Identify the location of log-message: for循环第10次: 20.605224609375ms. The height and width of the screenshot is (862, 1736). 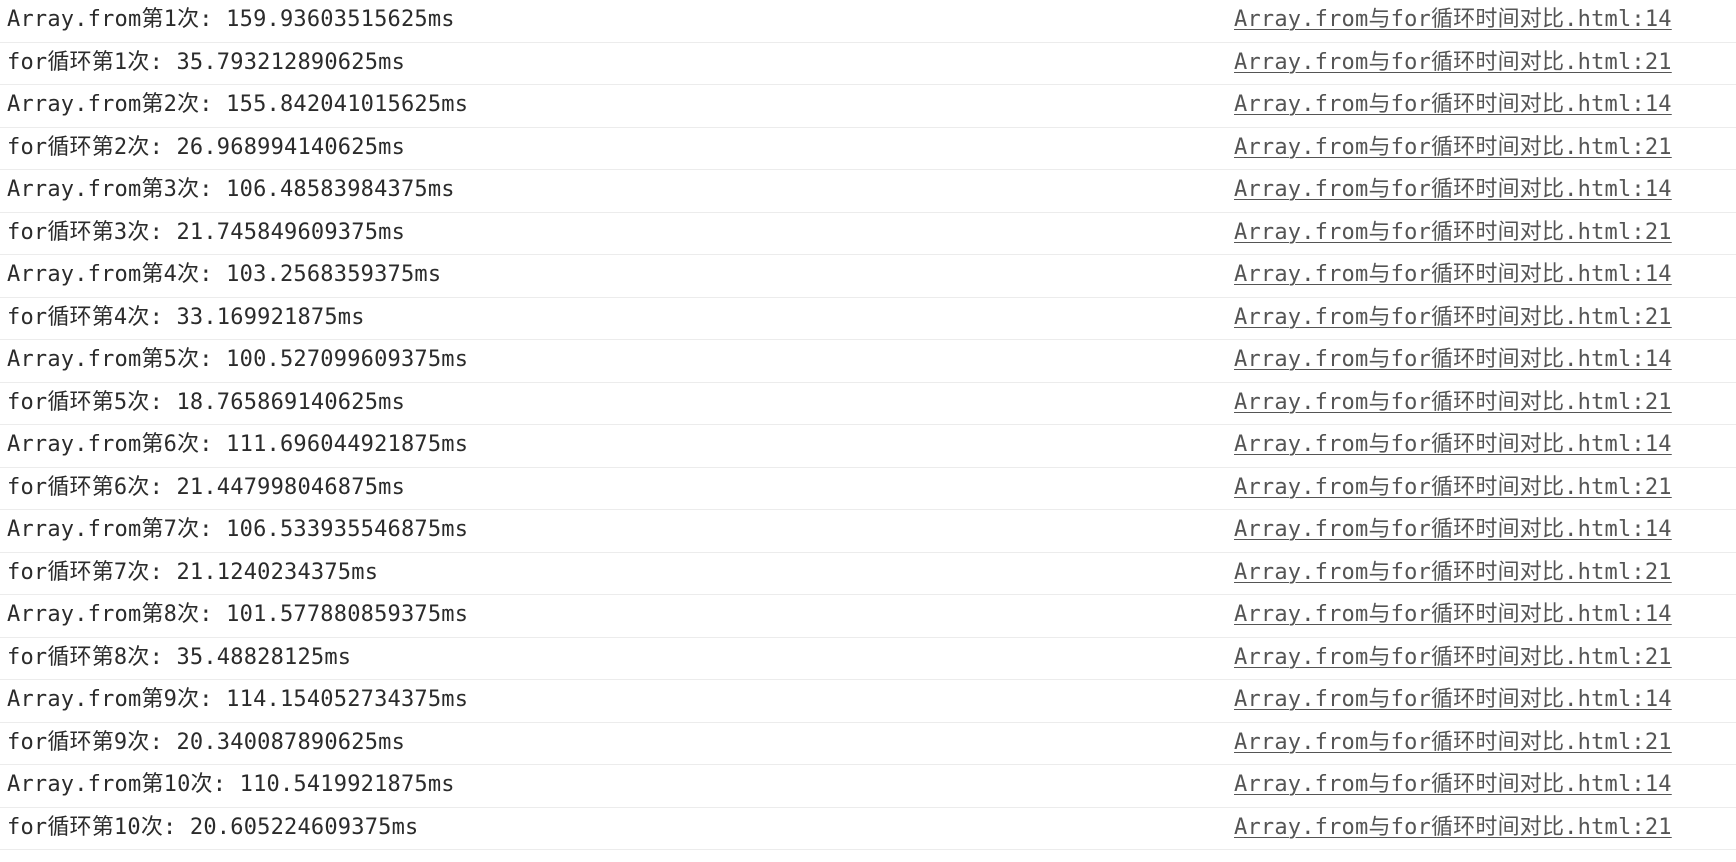
(213, 827).